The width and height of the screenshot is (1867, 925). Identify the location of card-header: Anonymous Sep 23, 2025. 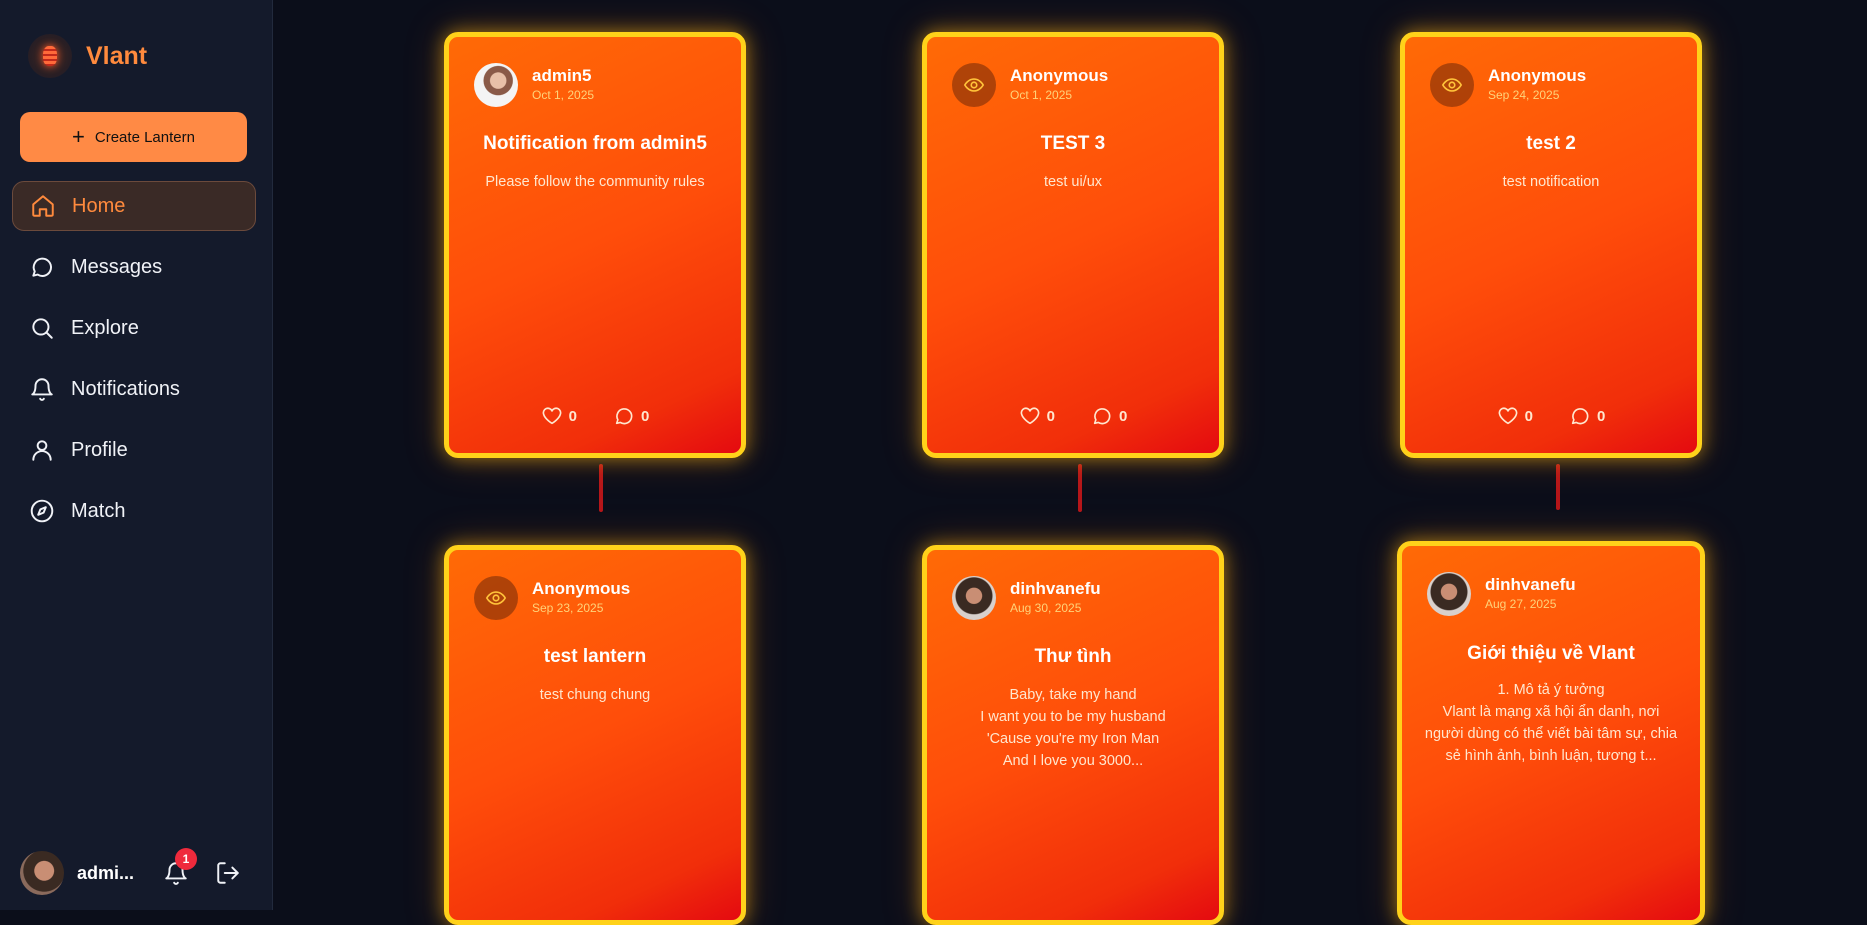
(552, 598).